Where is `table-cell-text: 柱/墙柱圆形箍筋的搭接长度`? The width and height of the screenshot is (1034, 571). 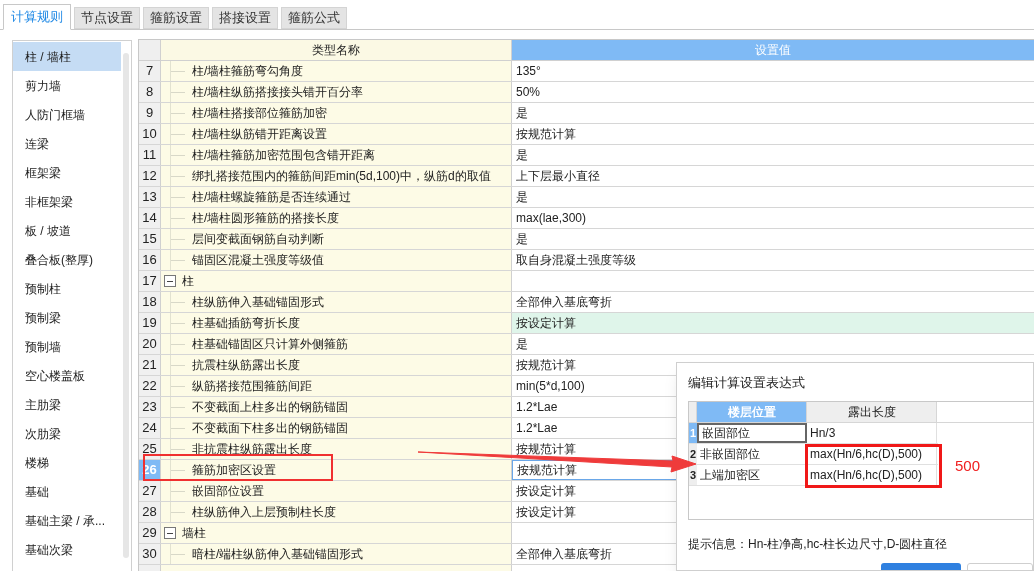
table-cell-text: 柱/墙柱圆形箍筋的搭接长度 is located at coordinates (266, 218).